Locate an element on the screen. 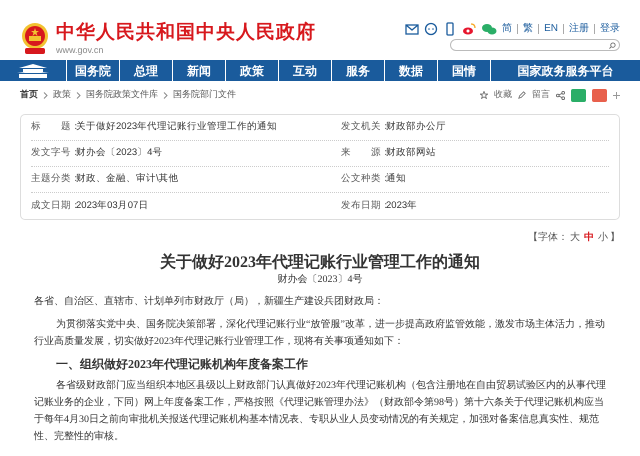 The width and height of the screenshot is (640, 456). header-link: 简 is located at coordinates (507, 29).